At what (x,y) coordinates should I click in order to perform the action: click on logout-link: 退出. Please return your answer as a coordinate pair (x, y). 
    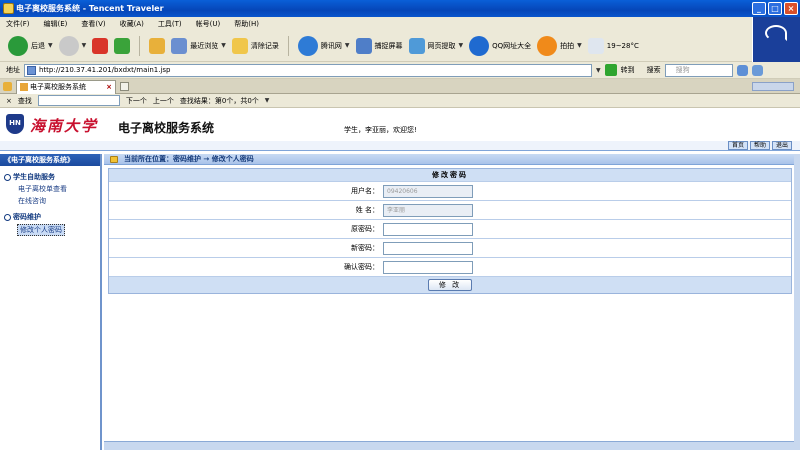
    Looking at the image, I should click on (781, 145).